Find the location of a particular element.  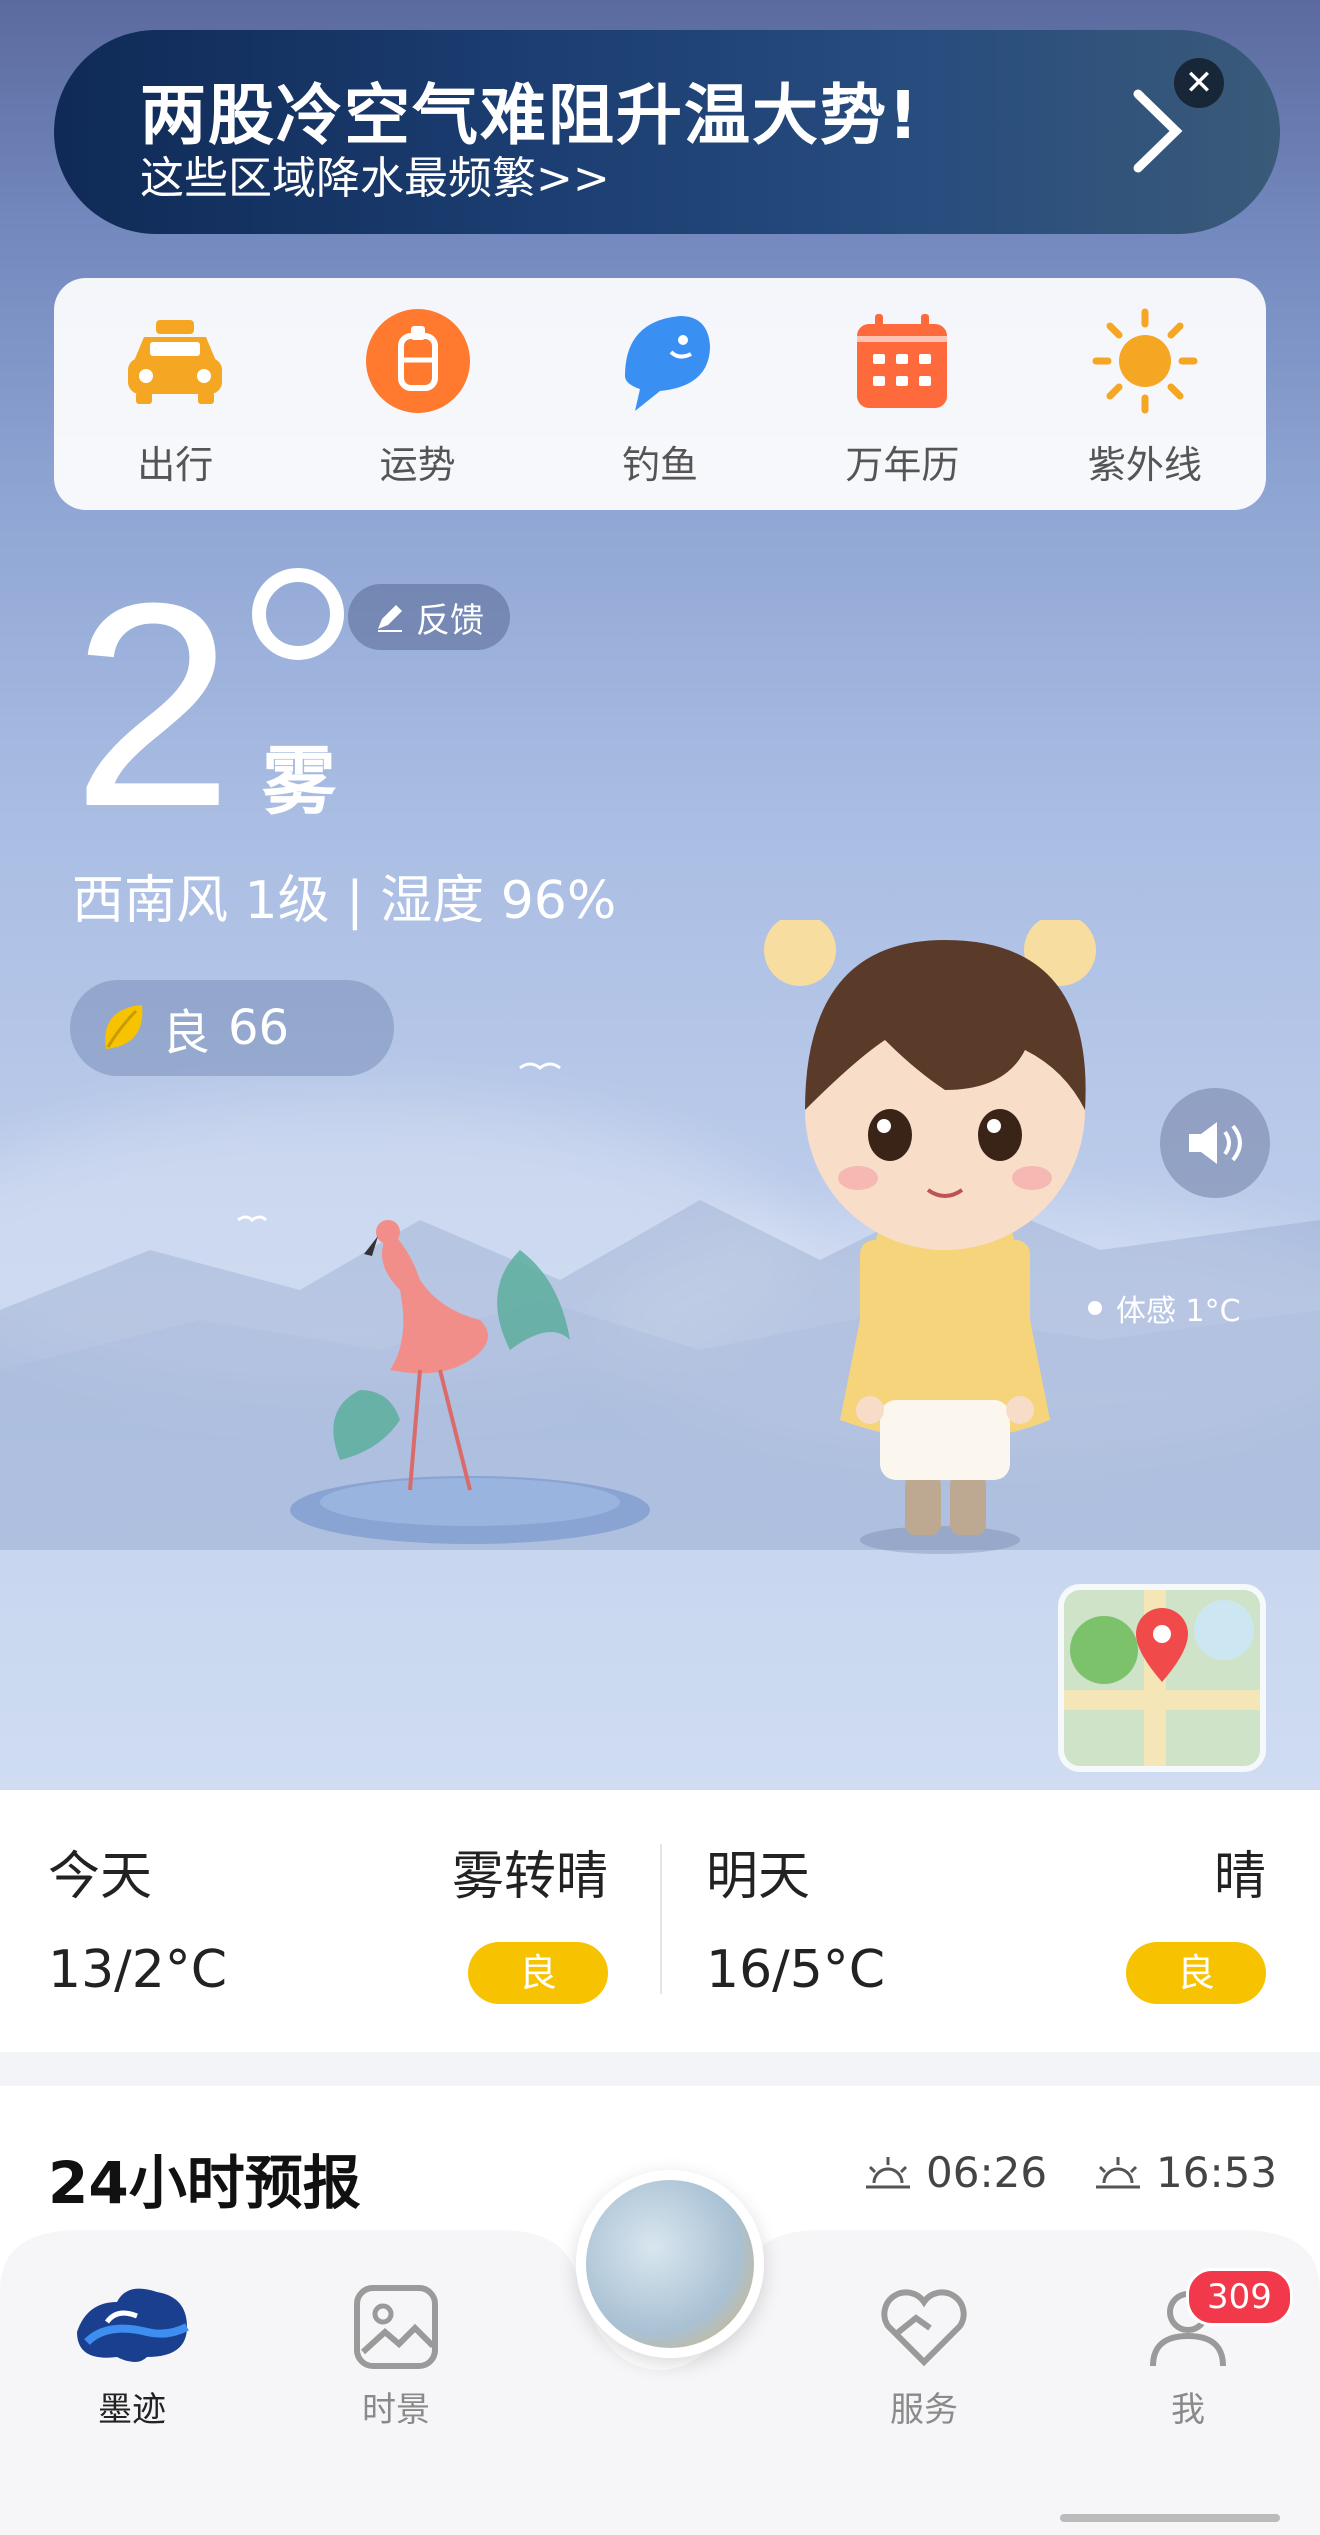

tomorrow-condition: 晴 is located at coordinates (1239, 1877).